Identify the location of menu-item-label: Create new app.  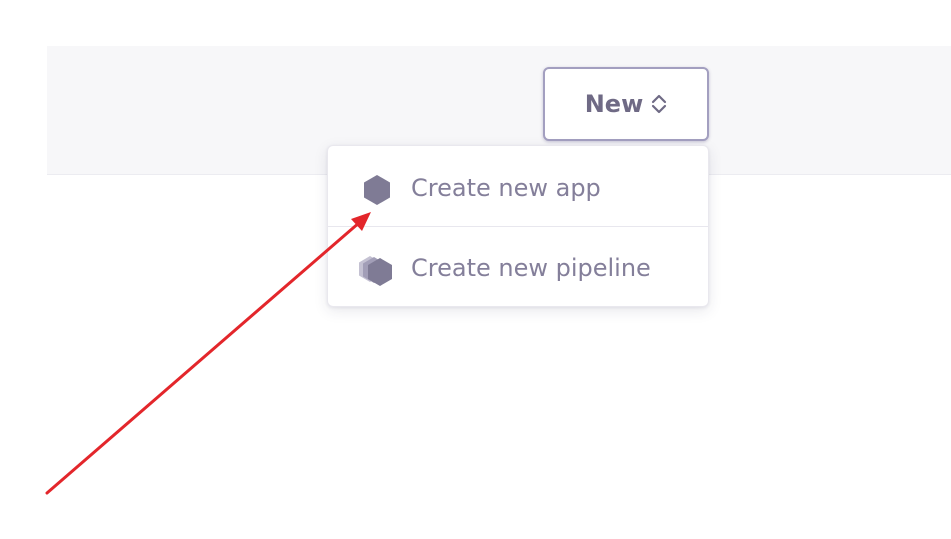
(506, 188).